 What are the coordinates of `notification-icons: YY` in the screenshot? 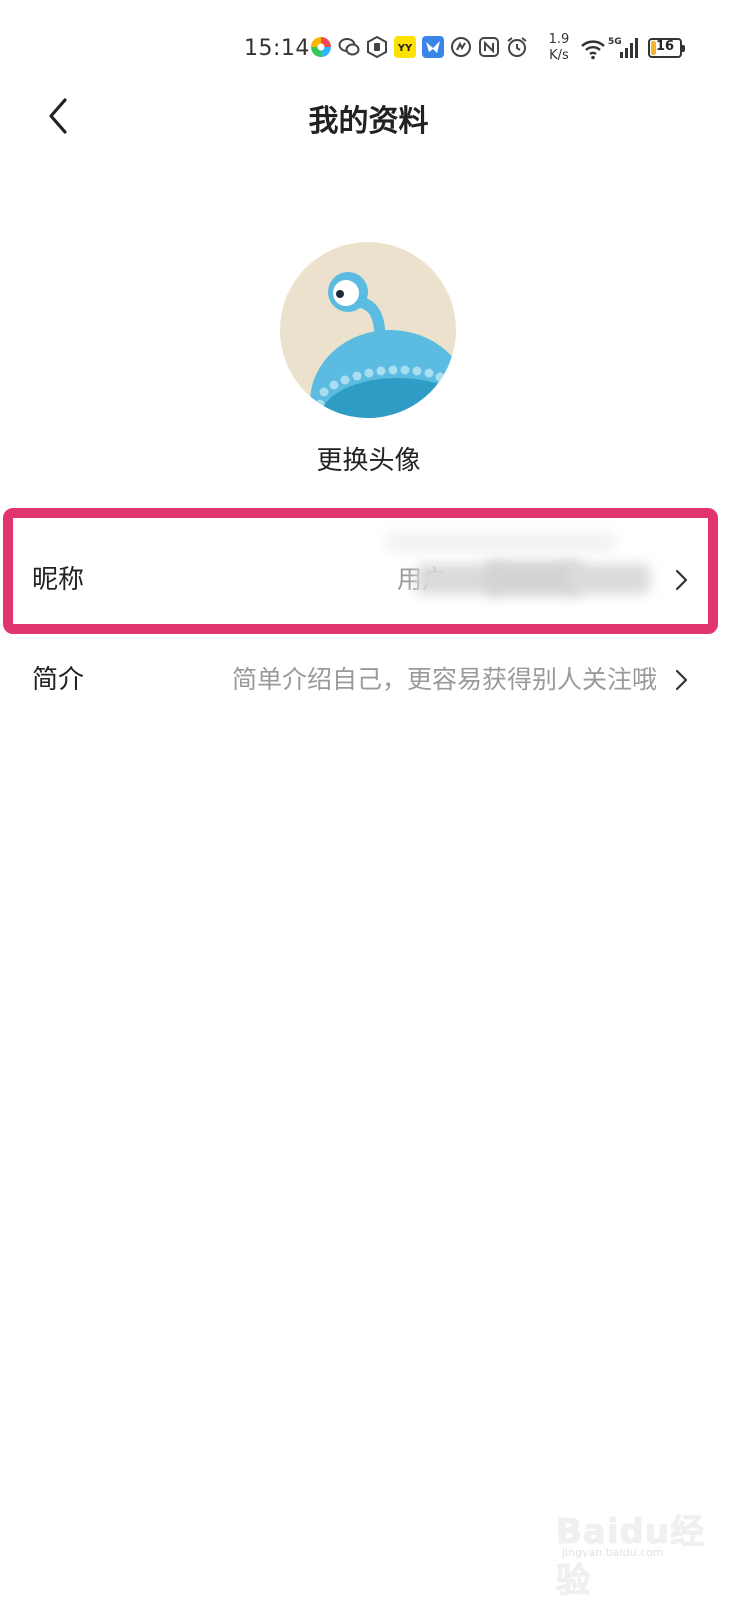 It's located at (419, 47).